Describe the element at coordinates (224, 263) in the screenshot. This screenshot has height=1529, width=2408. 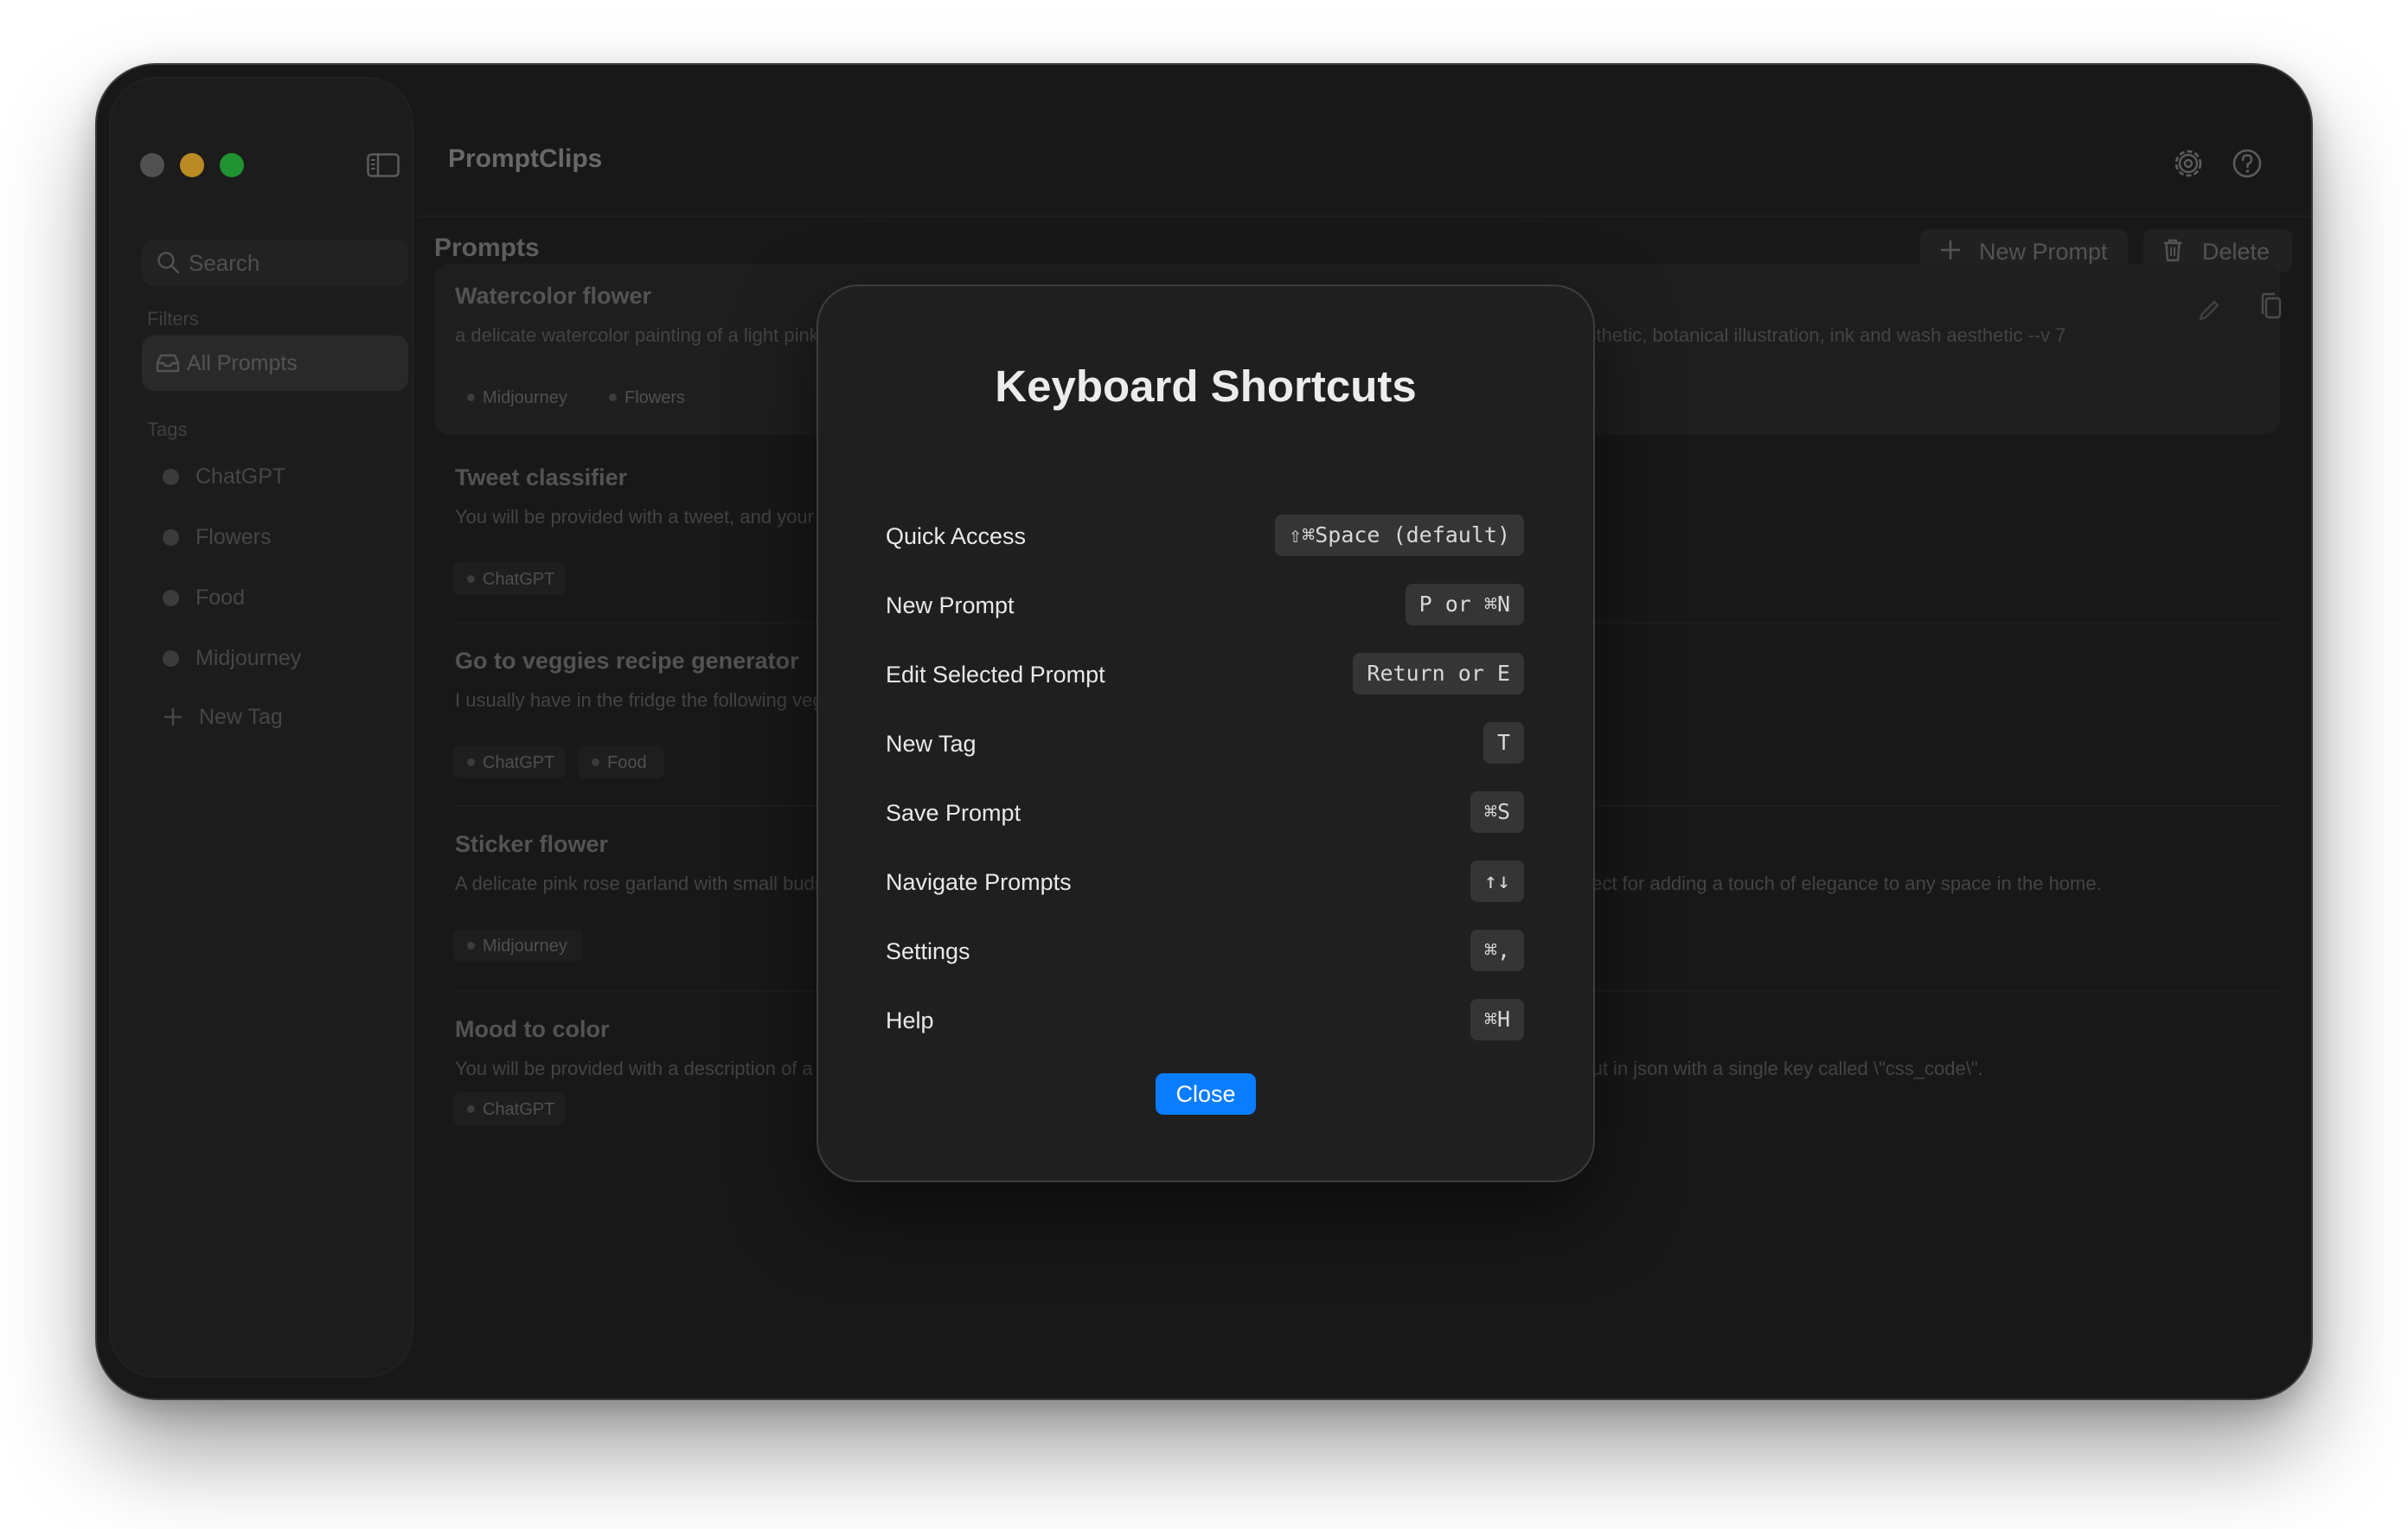
I see `search-placeholder: Search` at that location.